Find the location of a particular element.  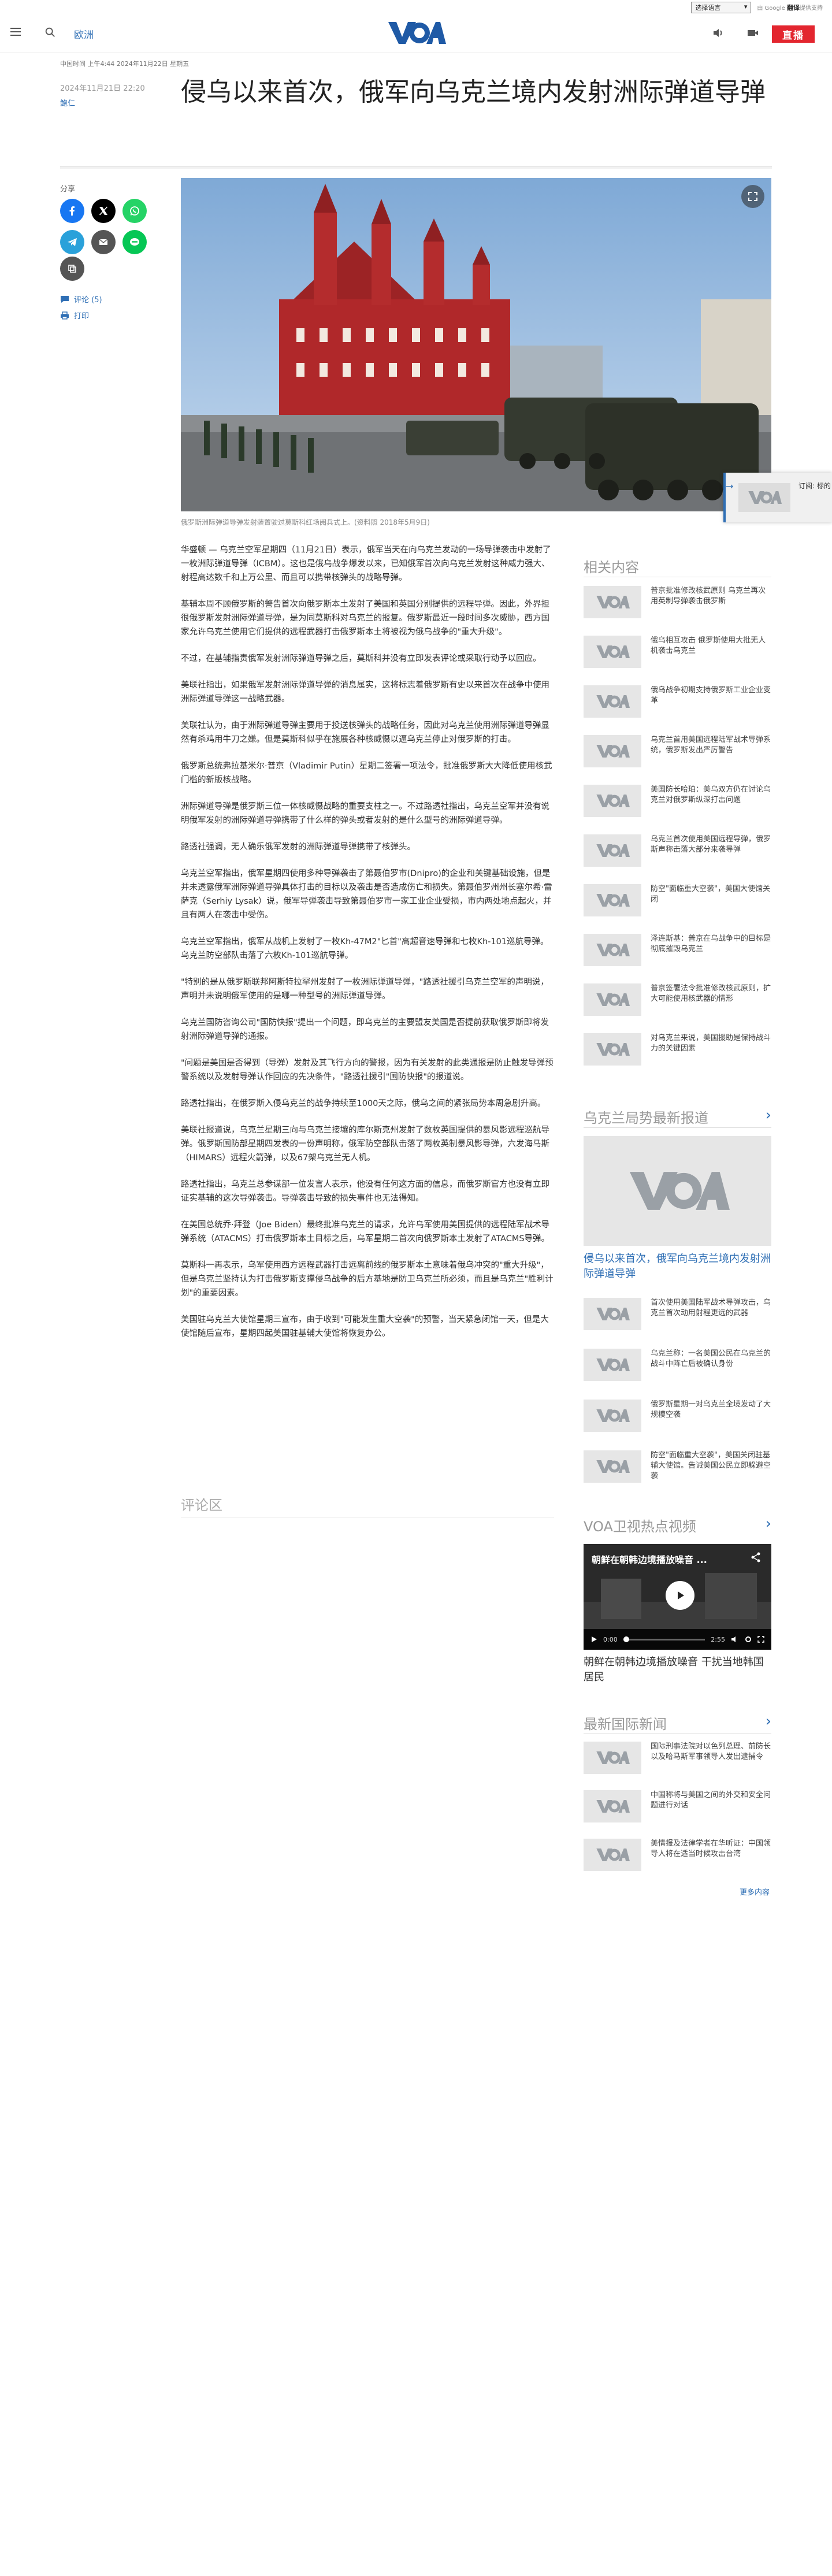

item-title: 国际刑事法院对以色列总理、前防长以及哈马斯军事领导人发出逮捕令 is located at coordinates (711, 1751).